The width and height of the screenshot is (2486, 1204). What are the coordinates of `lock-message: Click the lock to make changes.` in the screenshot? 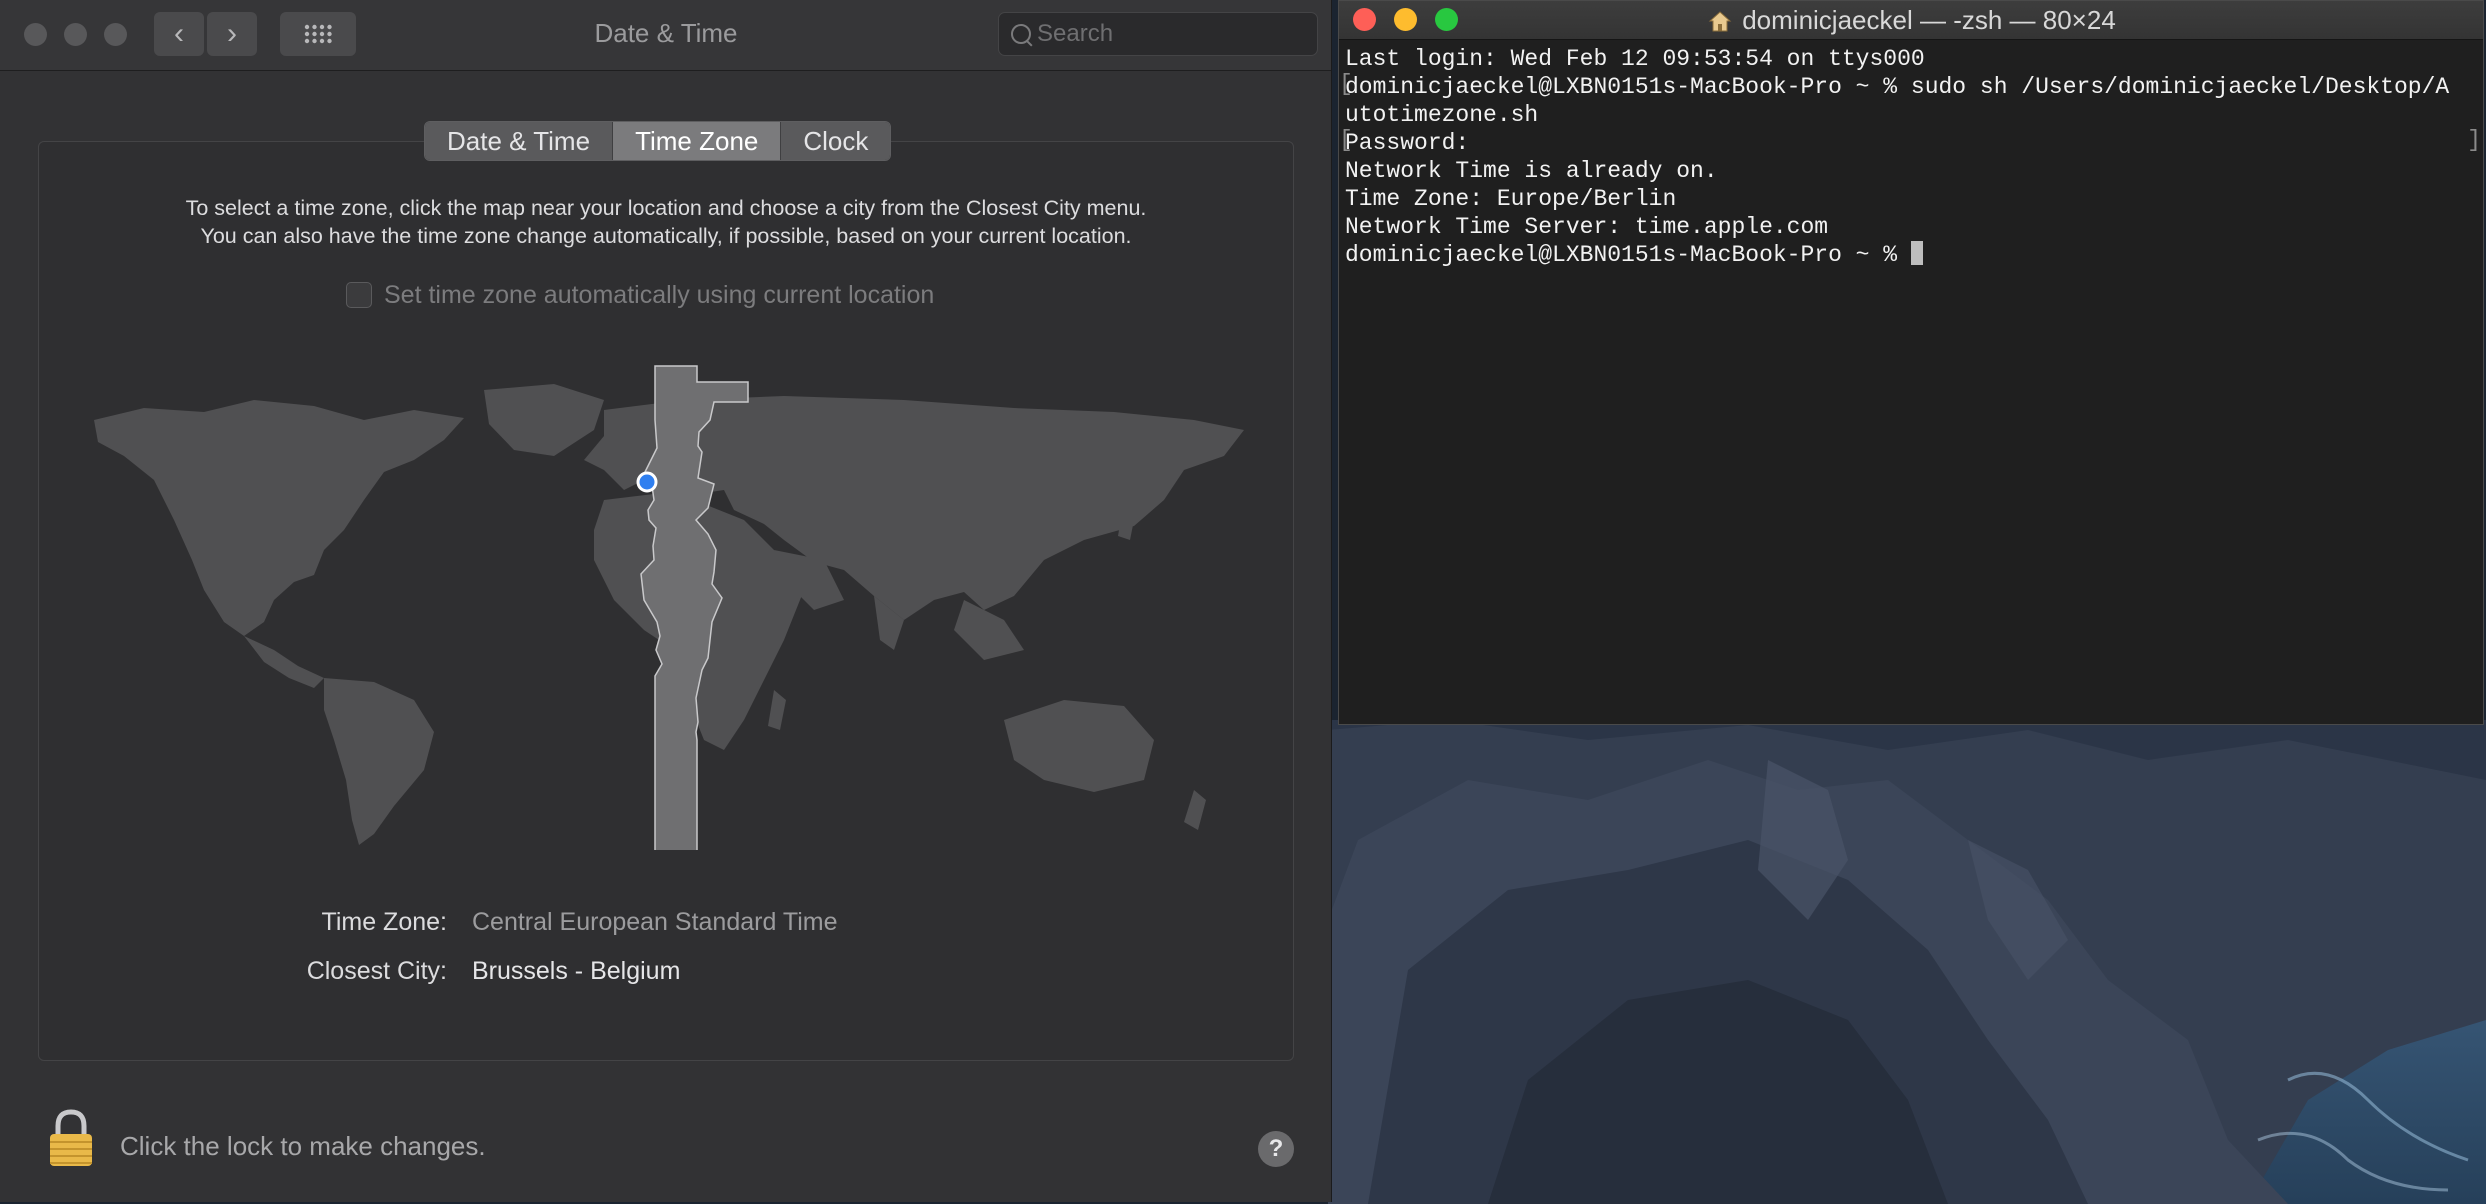 It's located at (303, 1146).